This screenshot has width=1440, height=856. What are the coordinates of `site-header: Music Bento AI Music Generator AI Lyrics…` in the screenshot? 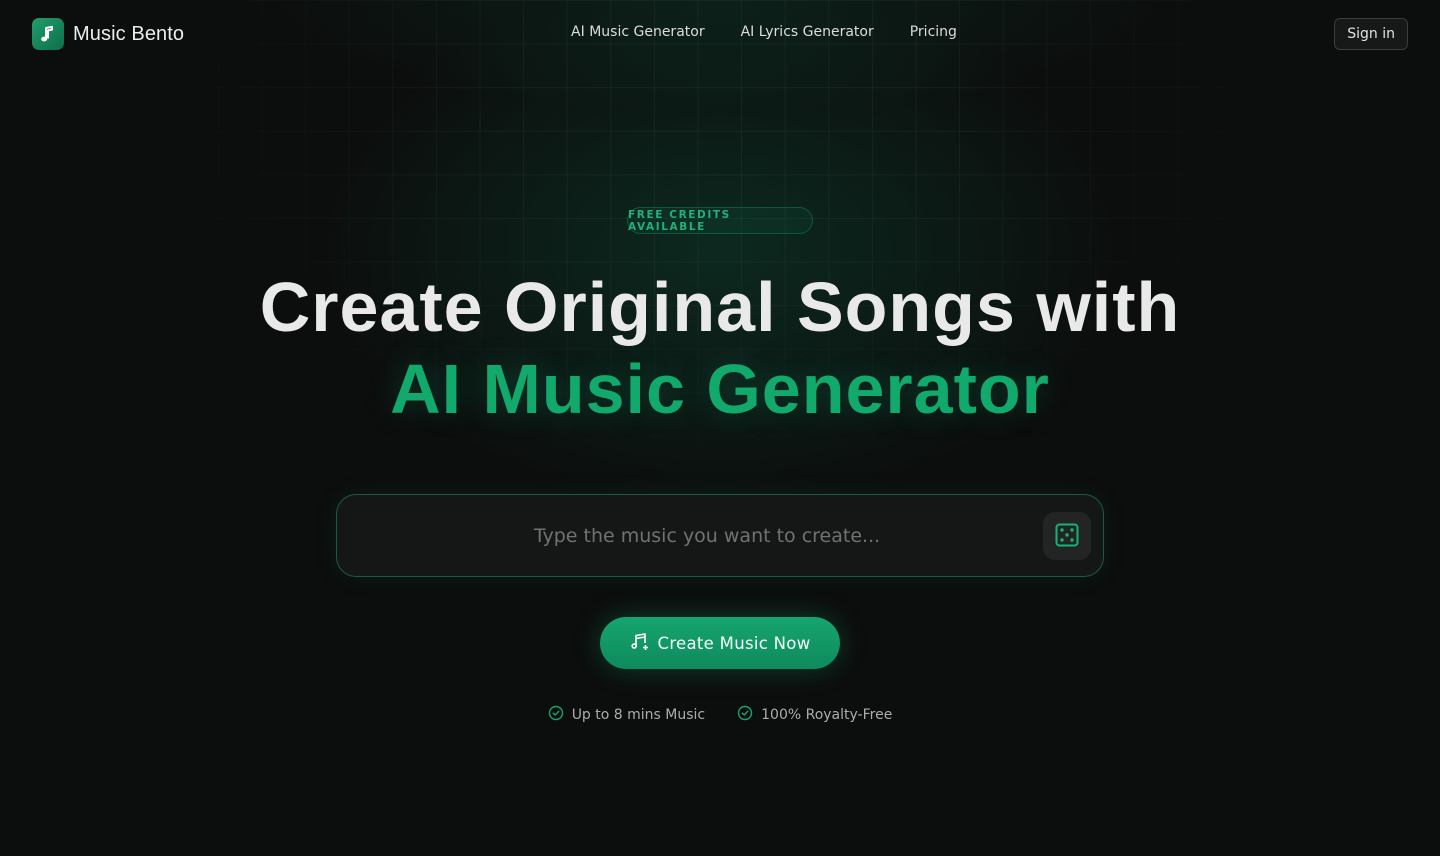 It's located at (720, 34).